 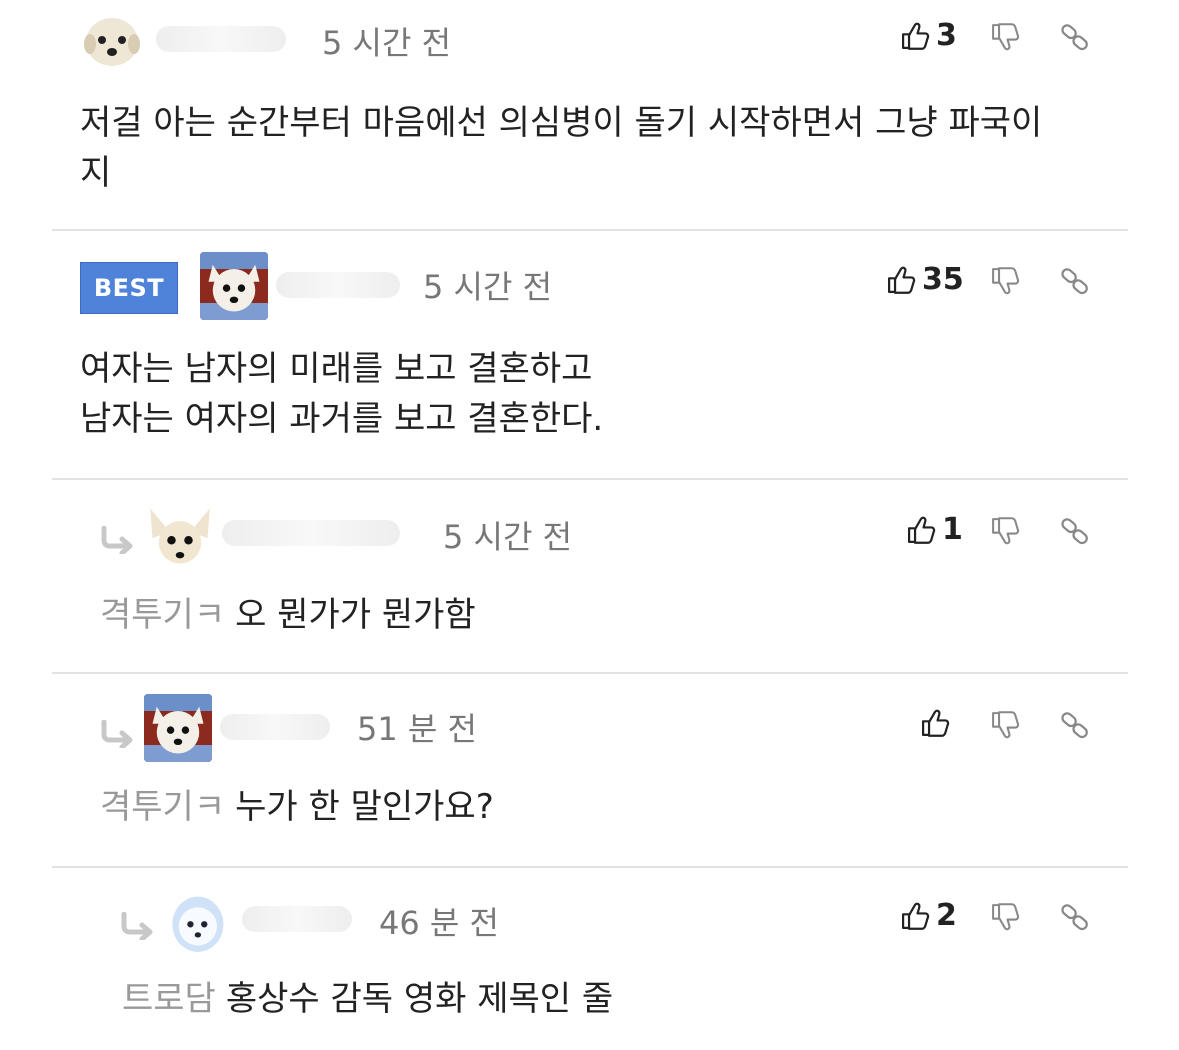 I want to click on like-button, so click(x=937, y=723).